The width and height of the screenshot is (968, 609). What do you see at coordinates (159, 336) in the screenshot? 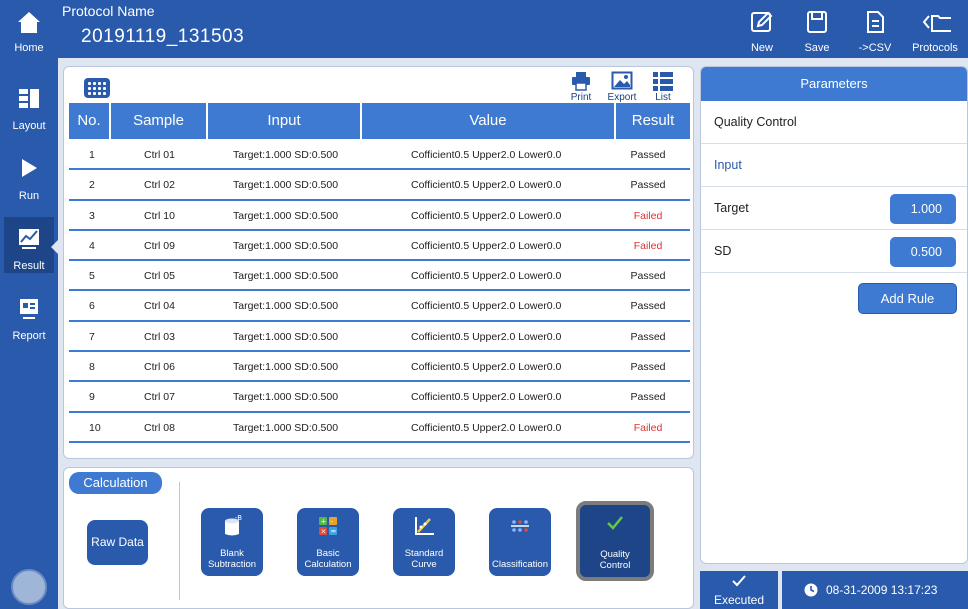
I see `cell-sample: Ctrl 03` at bounding box center [159, 336].